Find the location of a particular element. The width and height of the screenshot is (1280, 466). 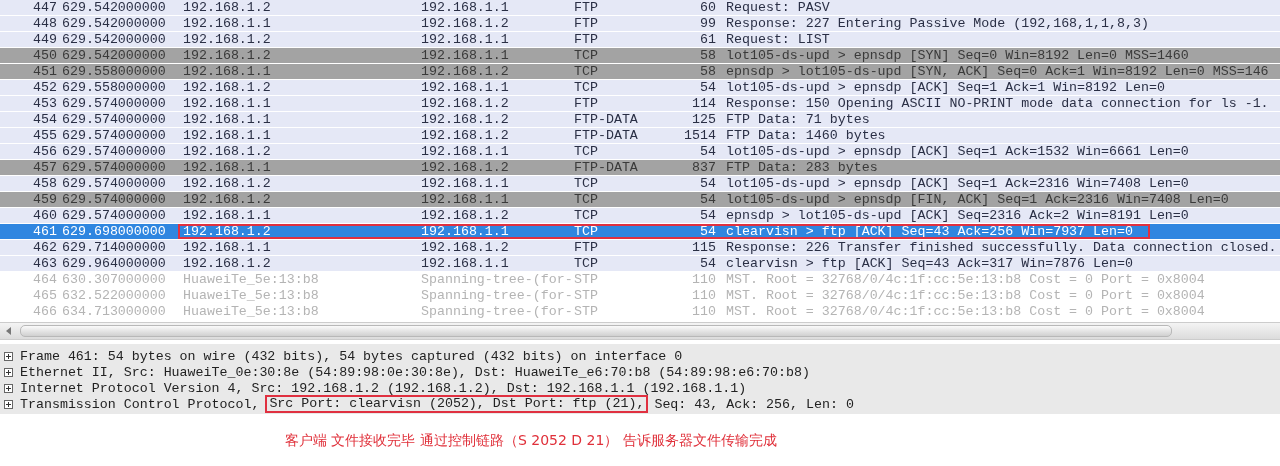

detail-text: Frame 461: 54 bytes on wire (432 bits), 54 bytes captured (432 bits) on interface 0 is located at coordinates (351, 356).